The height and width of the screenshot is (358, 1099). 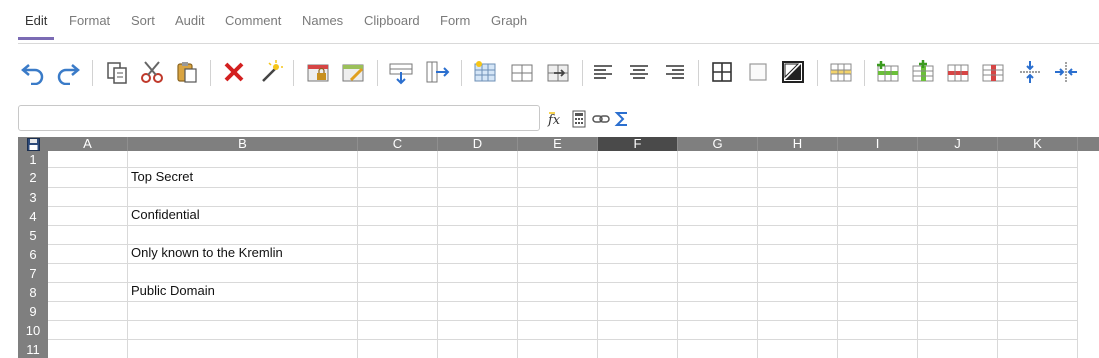 I want to click on cell-h10, so click(x=798, y=330).